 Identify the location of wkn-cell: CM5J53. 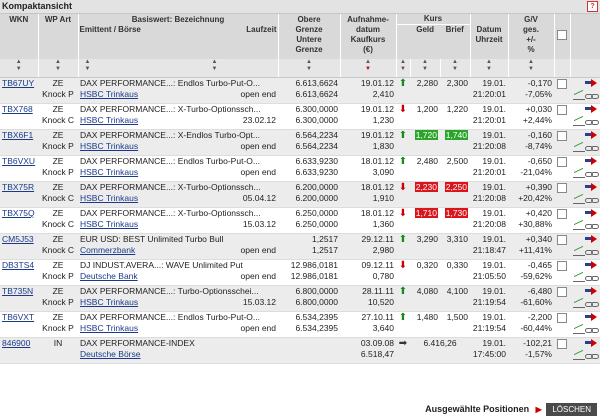
(19, 246).